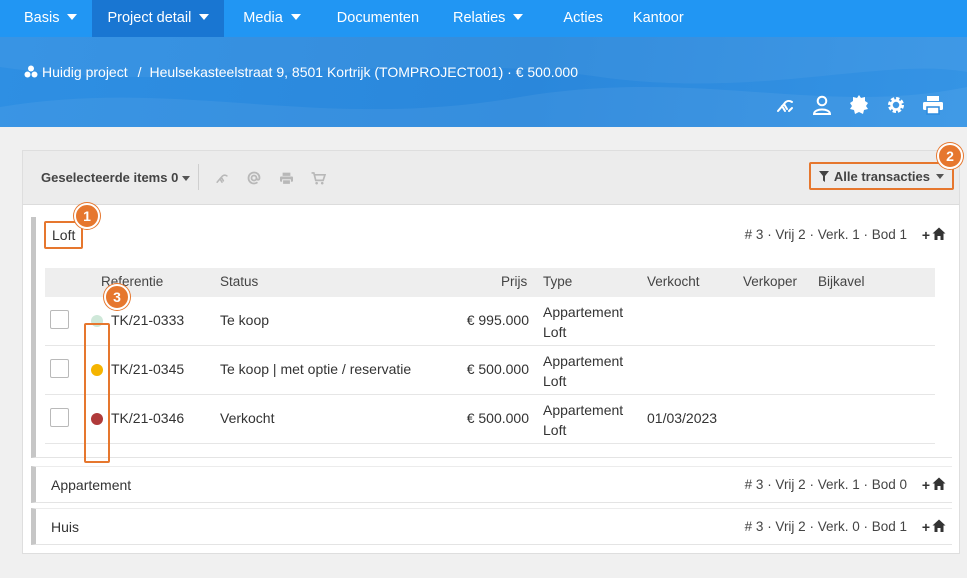 The height and width of the screenshot is (578, 967). What do you see at coordinates (895, 105) in the screenshot?
I see `gear-icon` at bounding box center [895, 105].